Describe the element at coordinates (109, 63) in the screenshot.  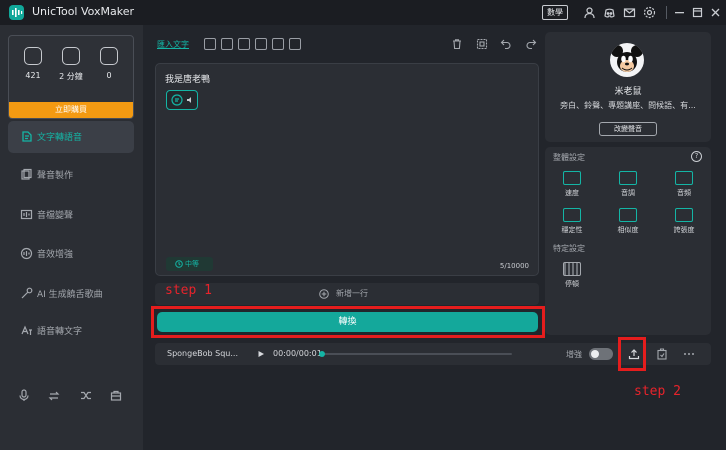
I see `stat-files: 0` at that location.